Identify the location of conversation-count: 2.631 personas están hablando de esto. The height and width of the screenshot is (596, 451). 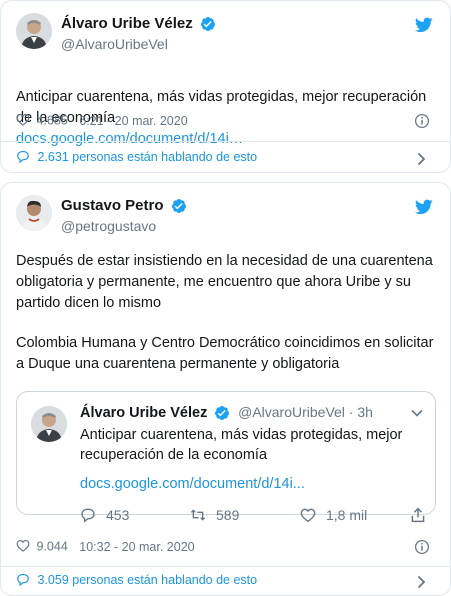
(147, 157).